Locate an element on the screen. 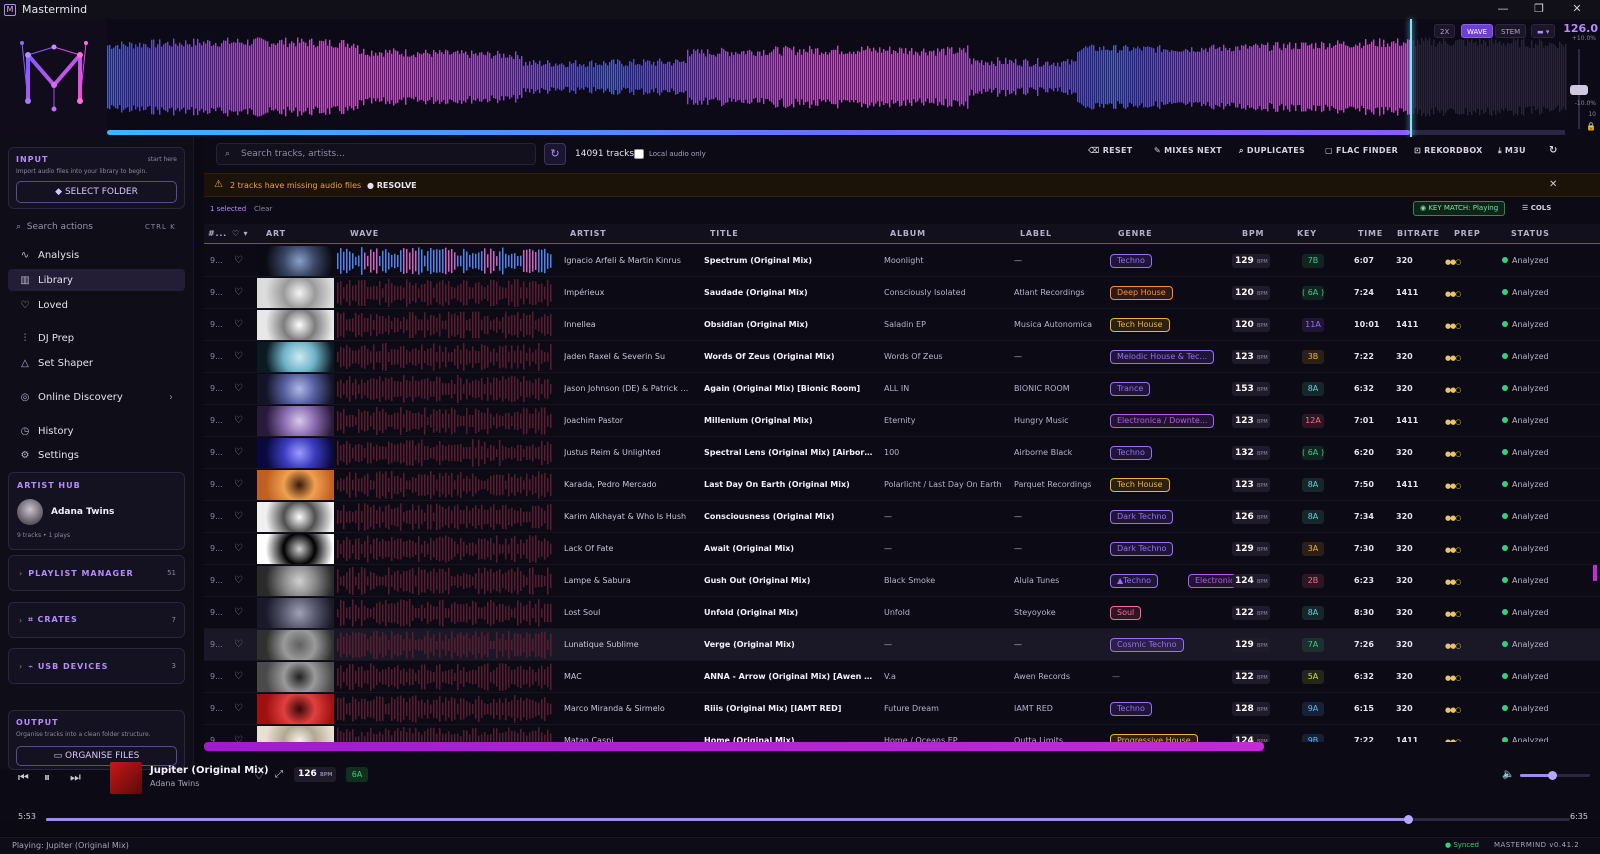  local-only-checkbox is located at coordinates (639, 154).